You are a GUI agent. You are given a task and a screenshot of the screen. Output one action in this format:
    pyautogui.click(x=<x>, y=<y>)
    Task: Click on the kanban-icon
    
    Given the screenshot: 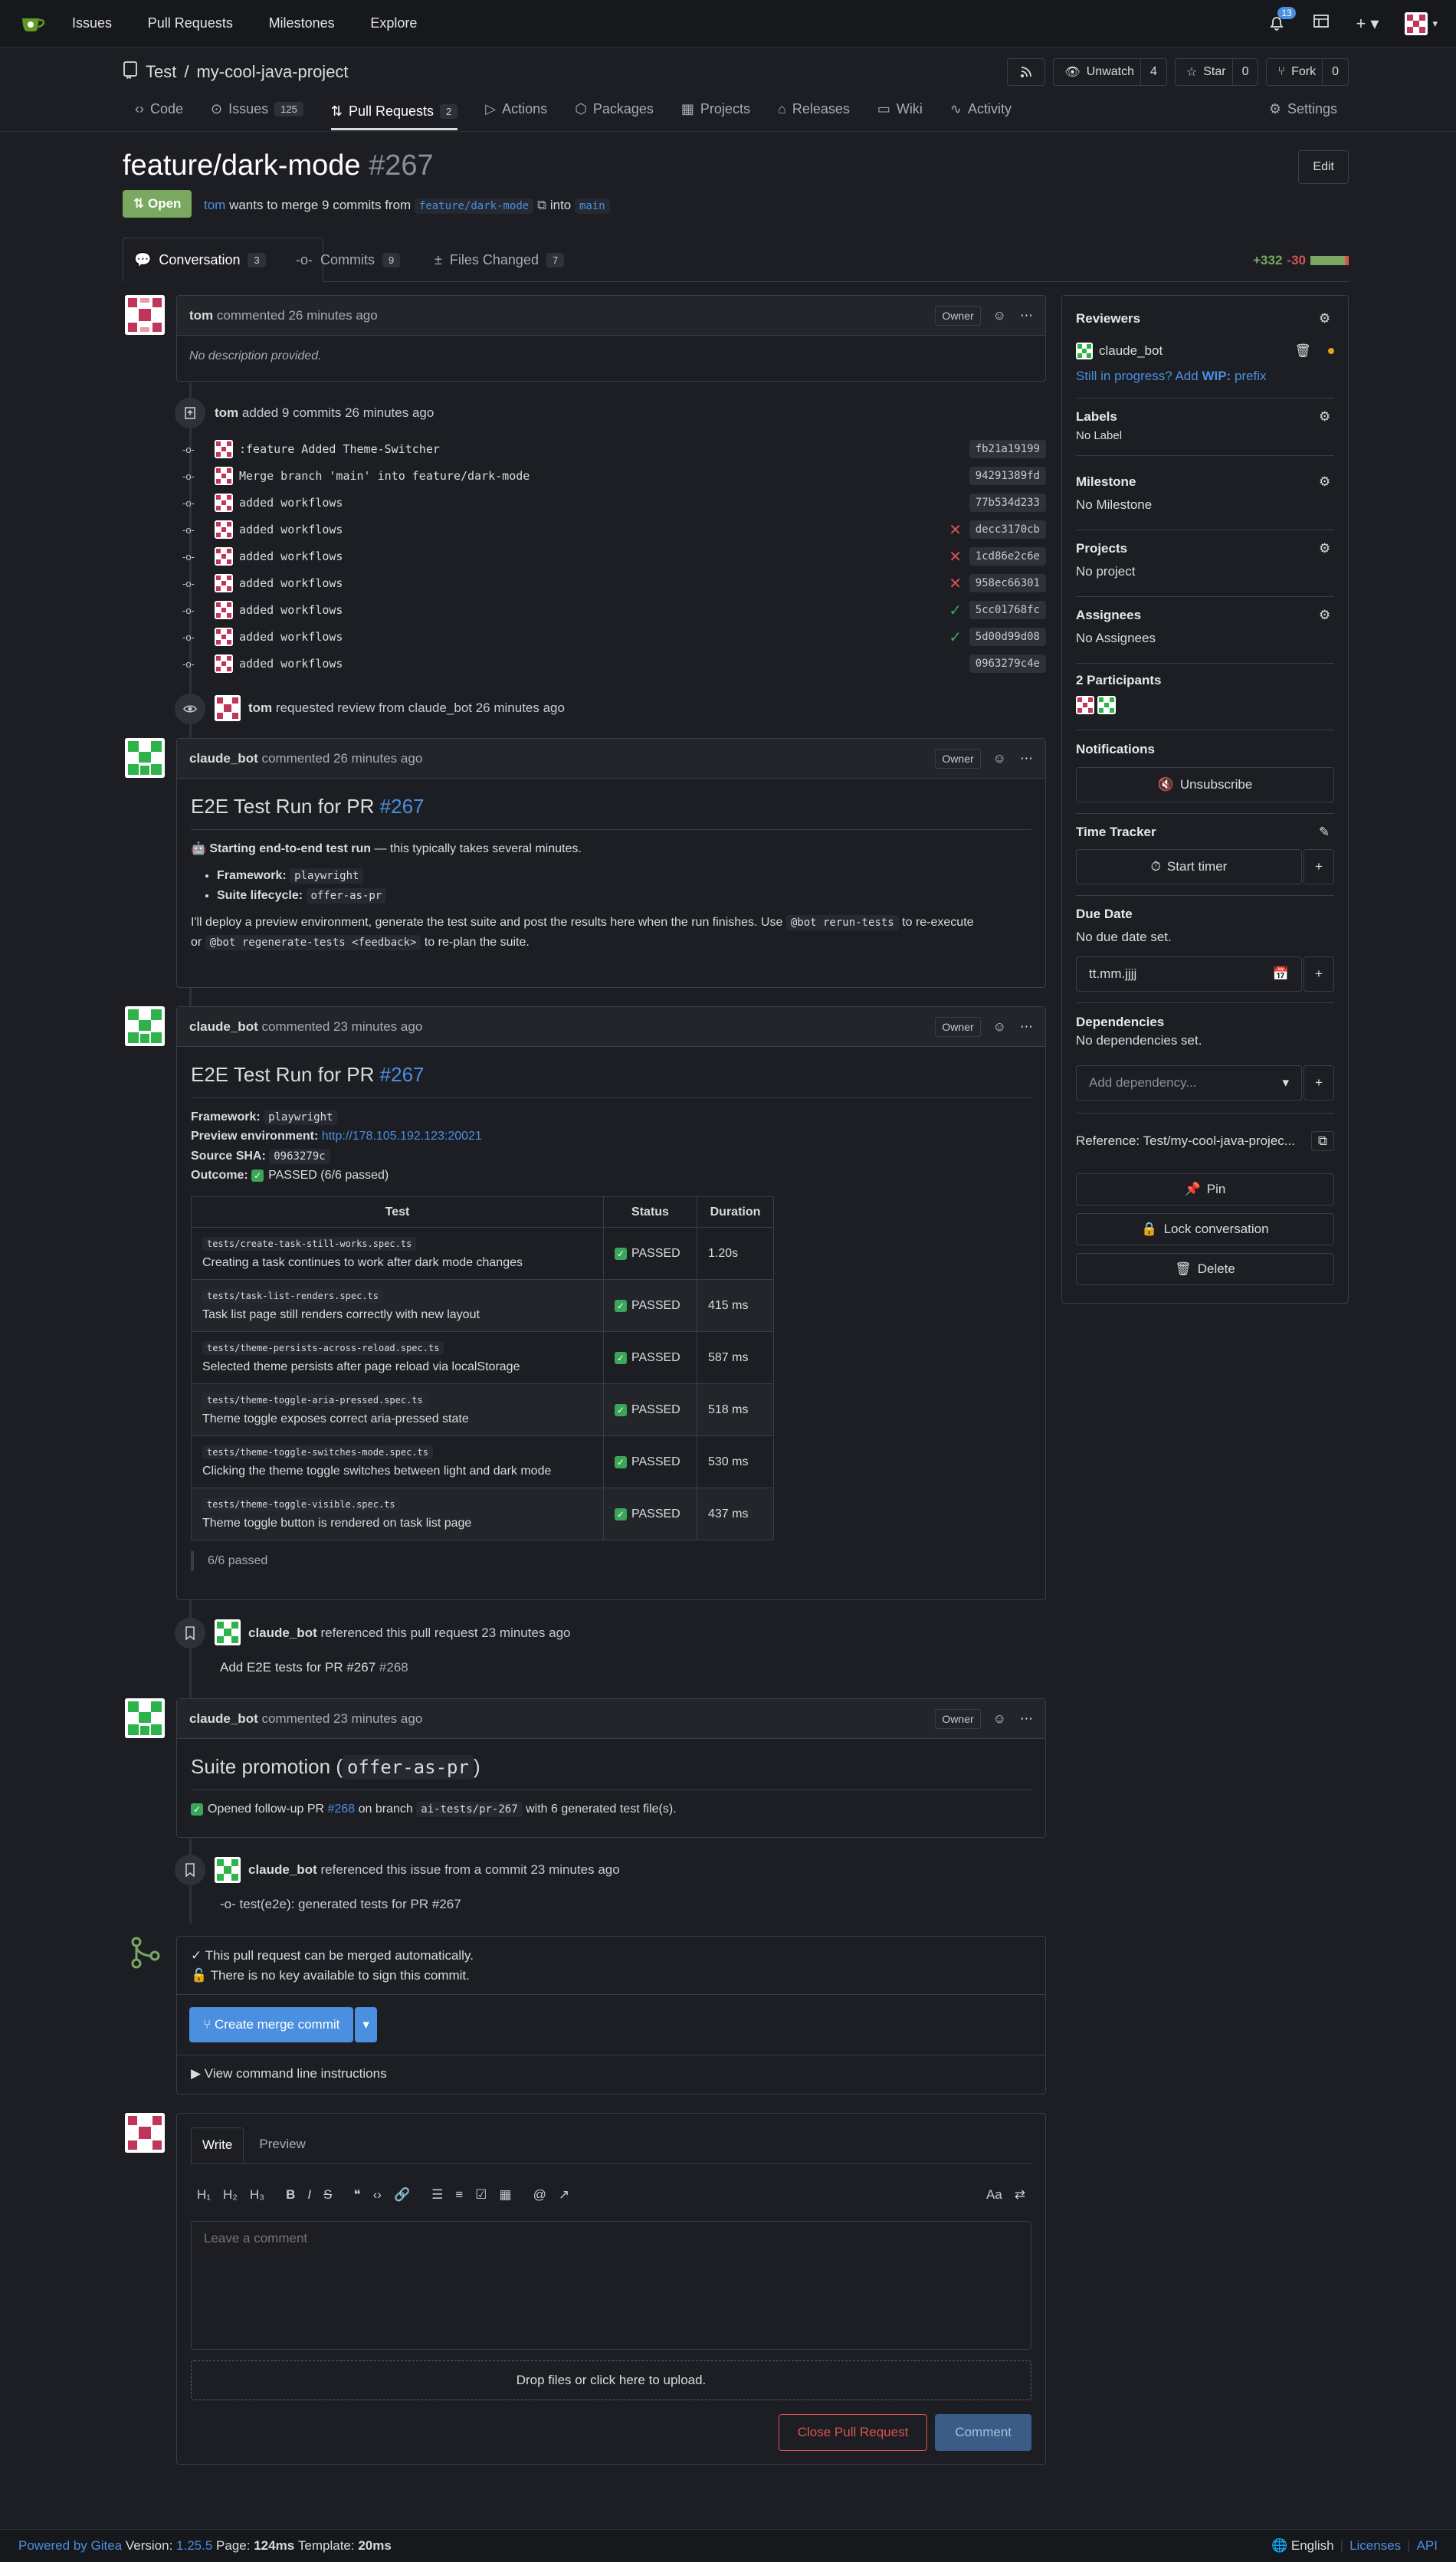 What is the action you would take?
    pyautogui.click(x=1321, y=24)
    